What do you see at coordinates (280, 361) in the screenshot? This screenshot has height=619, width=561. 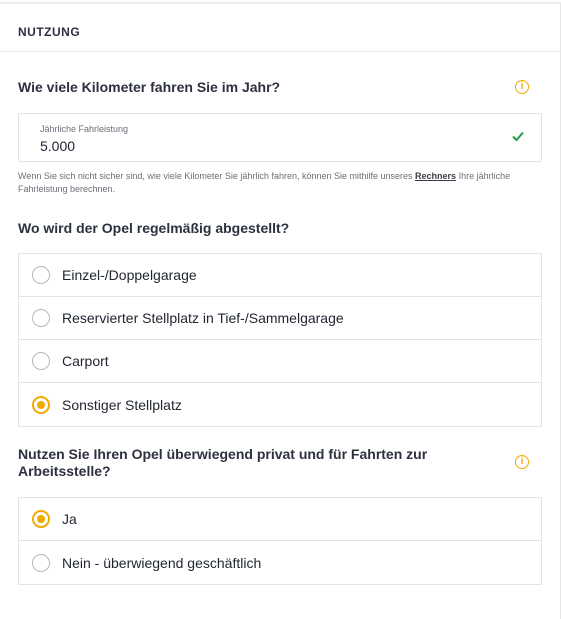 I see `parking-option-carport: Carport` at bounding box center [280, 361].